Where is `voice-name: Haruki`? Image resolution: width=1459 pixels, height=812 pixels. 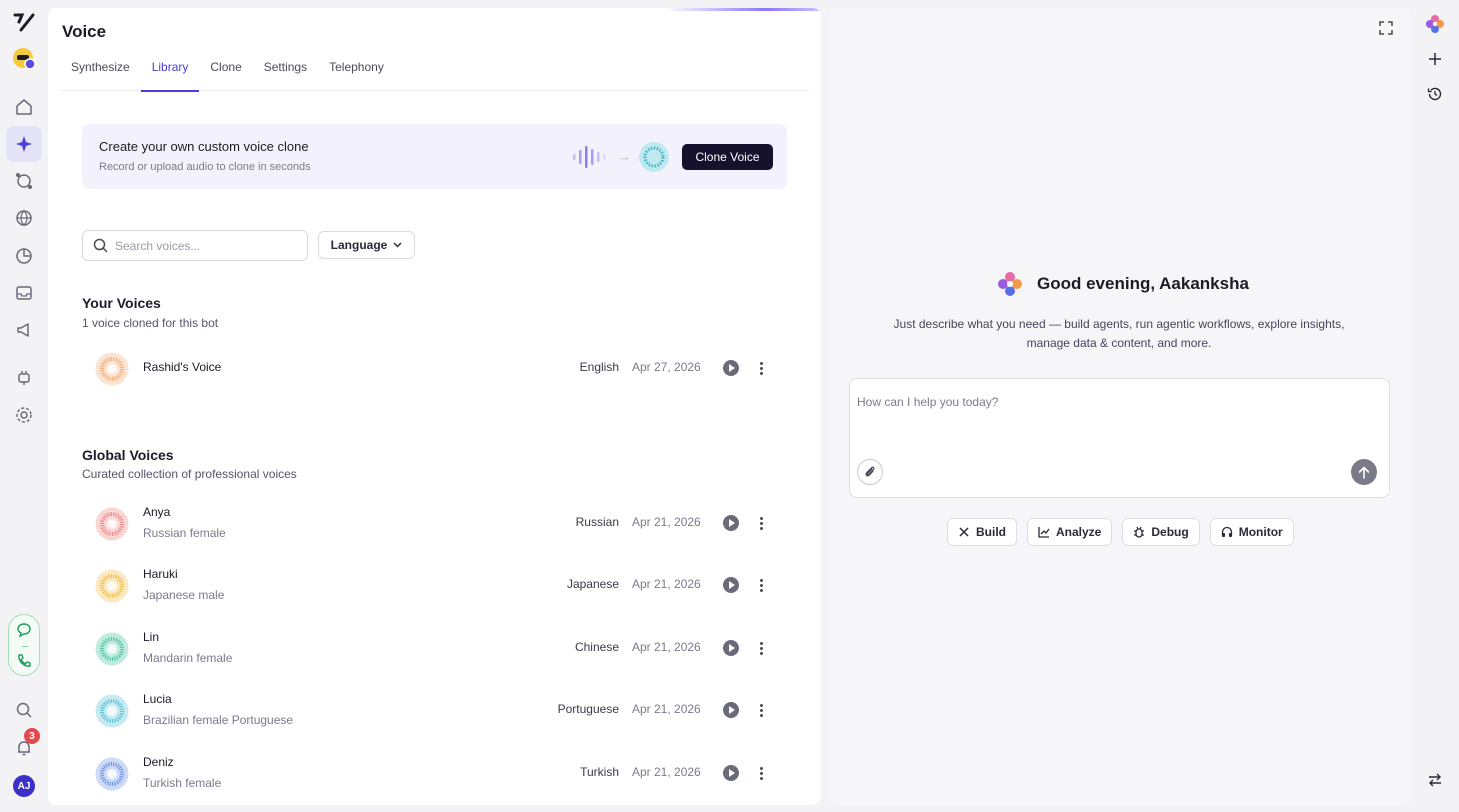 voice-name: Haruki is located at coordinates (160, 574).